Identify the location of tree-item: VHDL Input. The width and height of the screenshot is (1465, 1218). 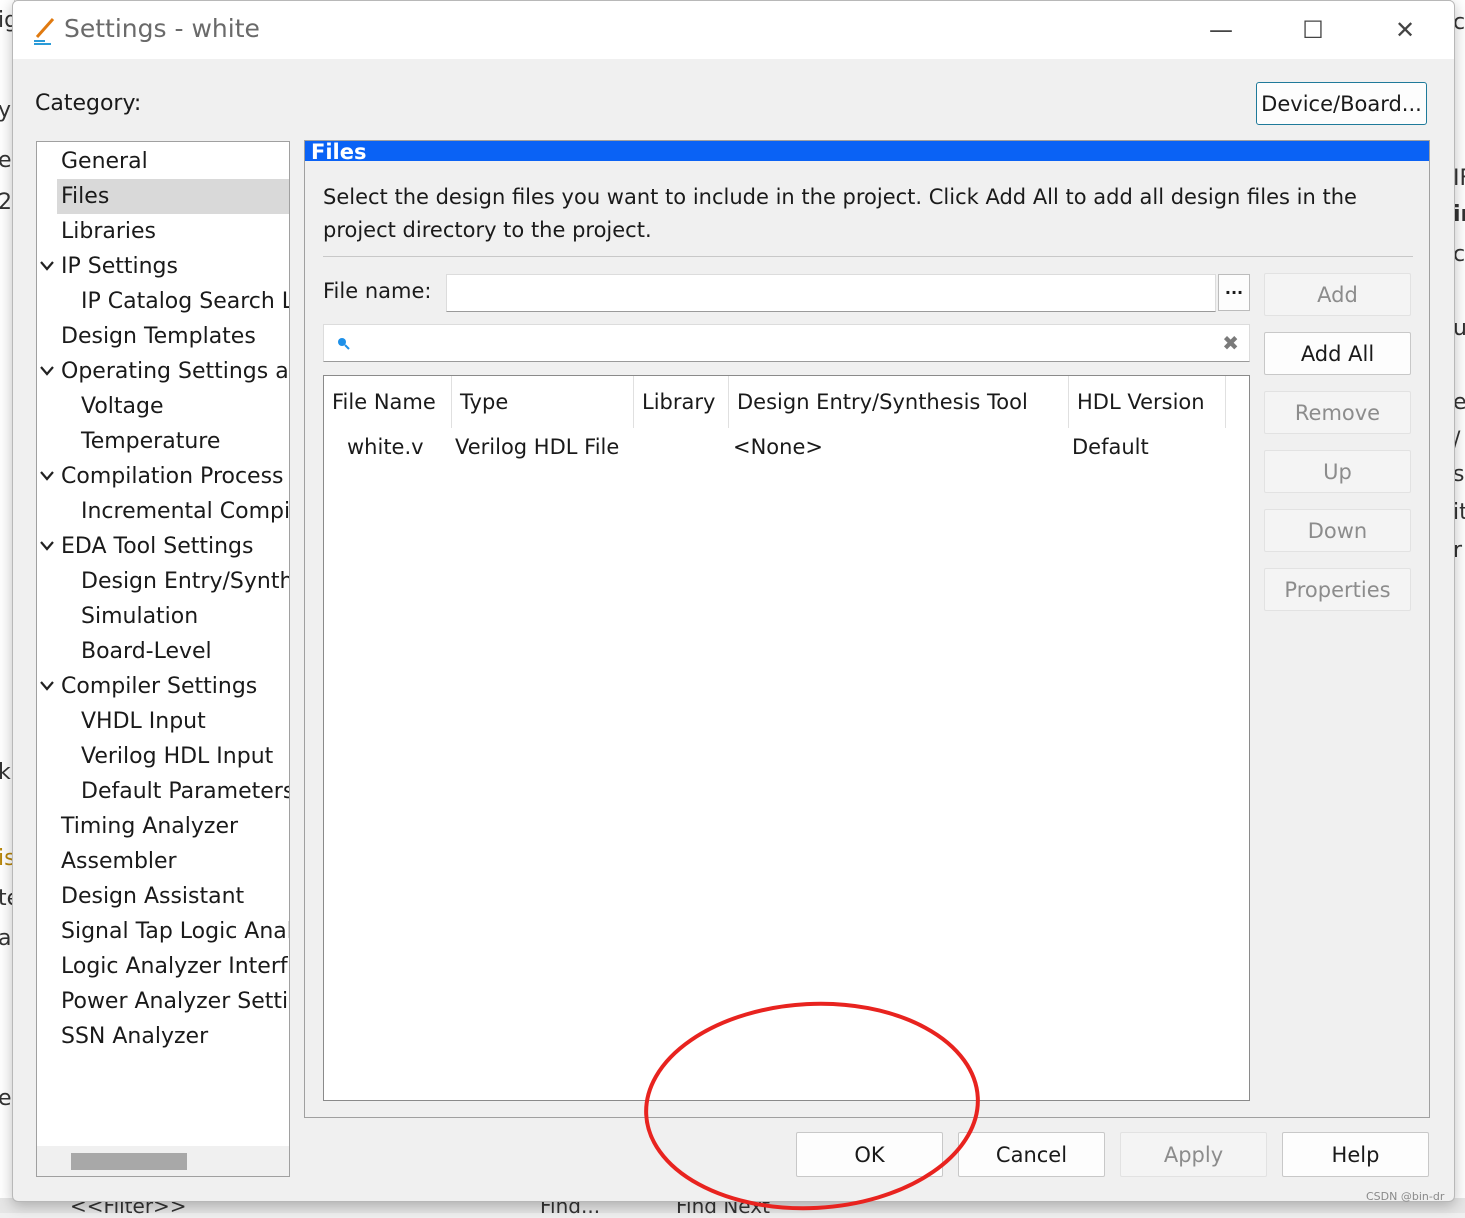
(163, 721).